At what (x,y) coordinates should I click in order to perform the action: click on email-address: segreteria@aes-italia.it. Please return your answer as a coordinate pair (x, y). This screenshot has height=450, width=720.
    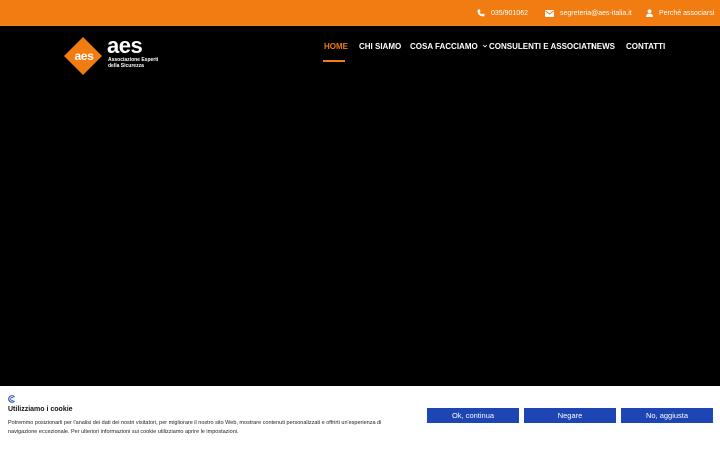
    Looking at the image, I should click on (596, 13).